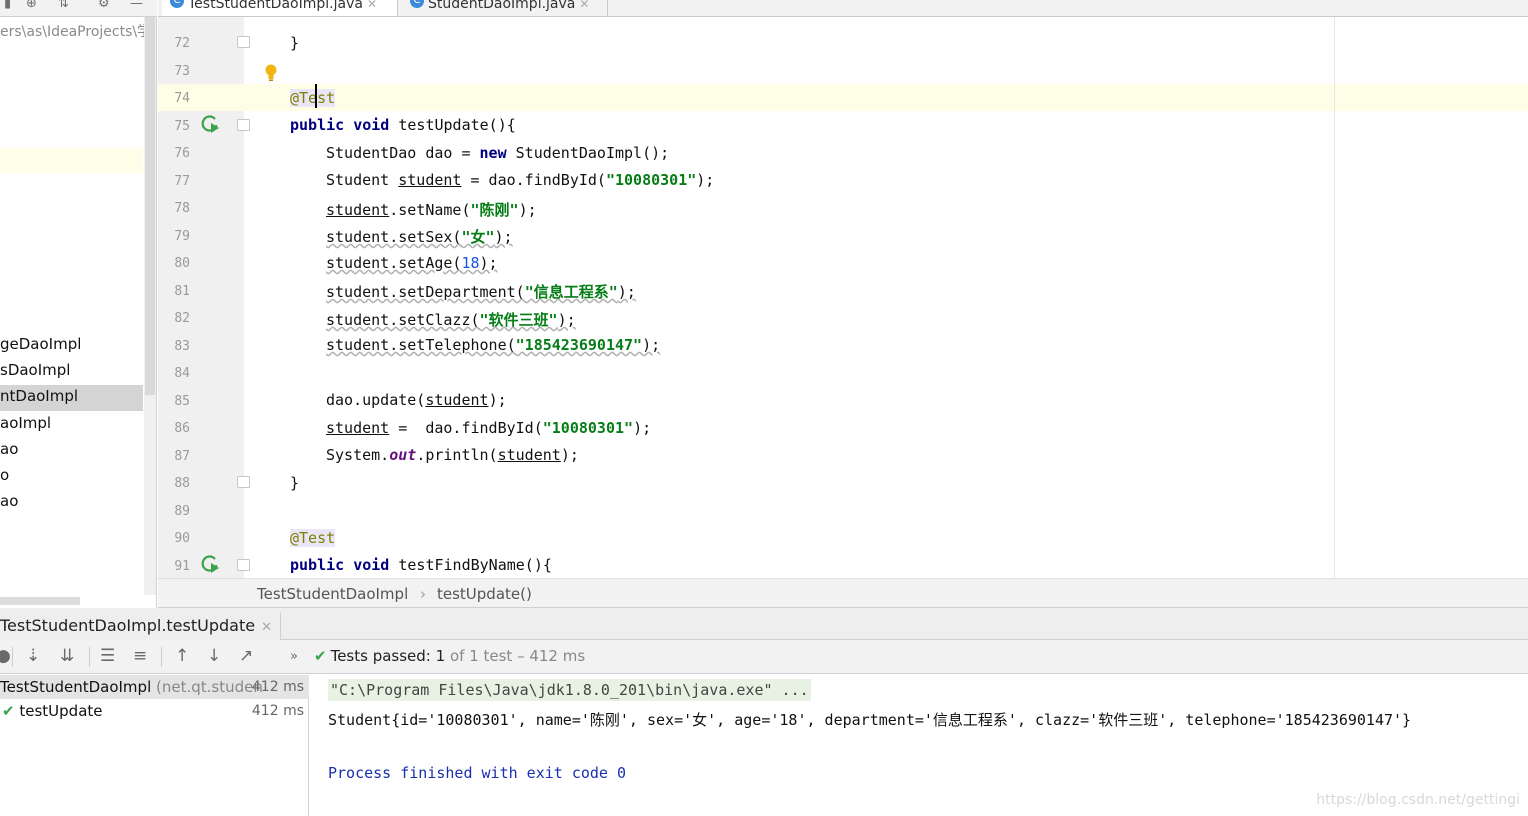  What do you see at coordinates (40, 601) in the screenshot?
I see `horizontal-scrollbar` at bounding box center [40, 601].